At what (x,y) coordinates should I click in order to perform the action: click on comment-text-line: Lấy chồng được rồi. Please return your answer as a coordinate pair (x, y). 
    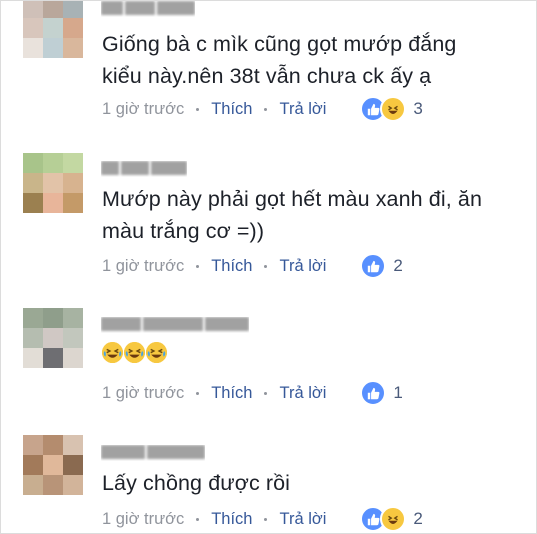
    Looking at the image, I should click on (196, 483).